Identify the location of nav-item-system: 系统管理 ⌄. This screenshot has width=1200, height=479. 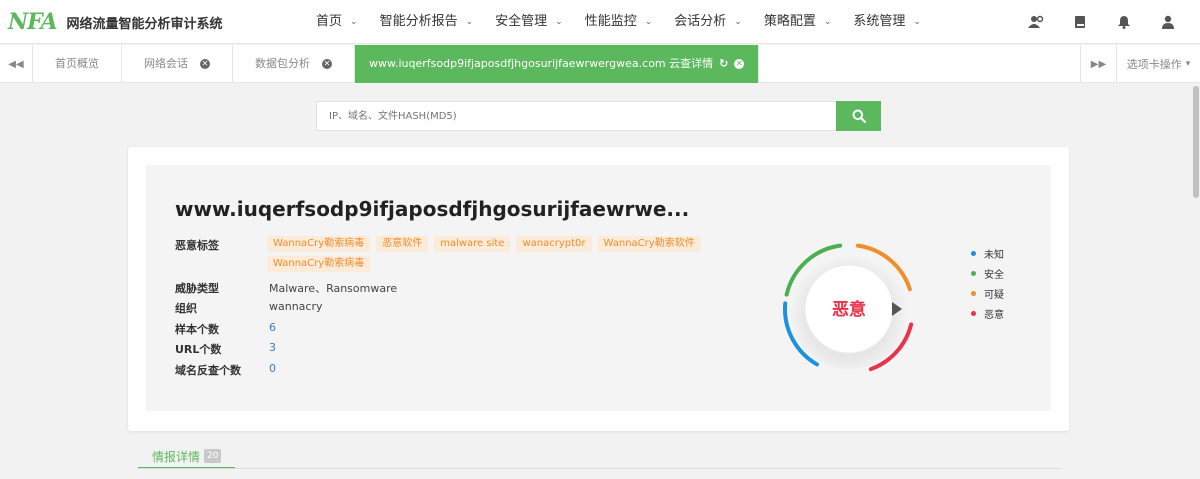
(887, 22).